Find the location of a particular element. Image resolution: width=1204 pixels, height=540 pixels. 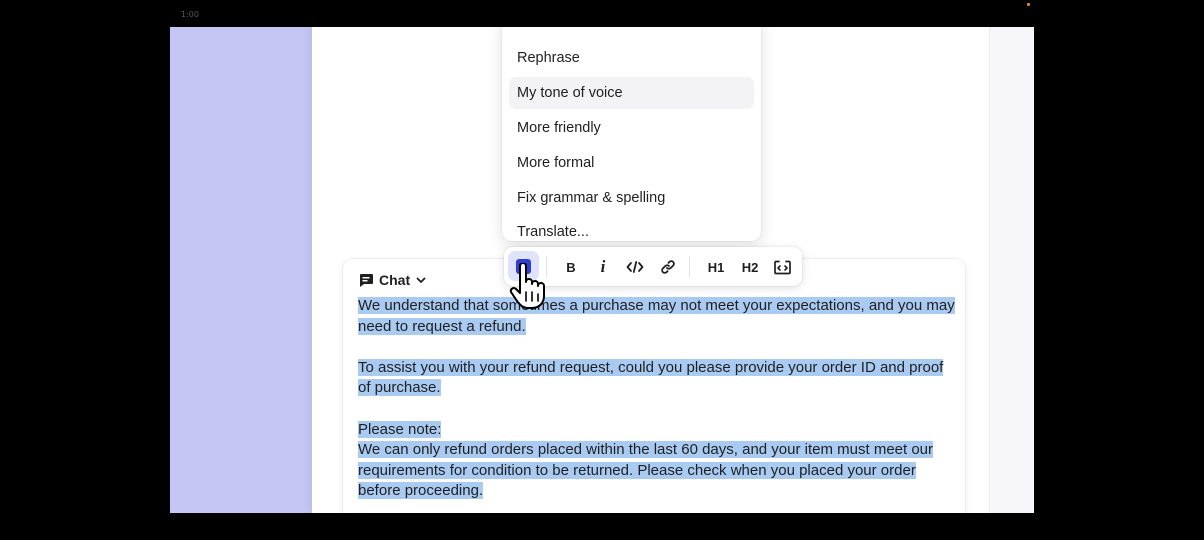

italic-button: i is located at coordinates (603, 267).